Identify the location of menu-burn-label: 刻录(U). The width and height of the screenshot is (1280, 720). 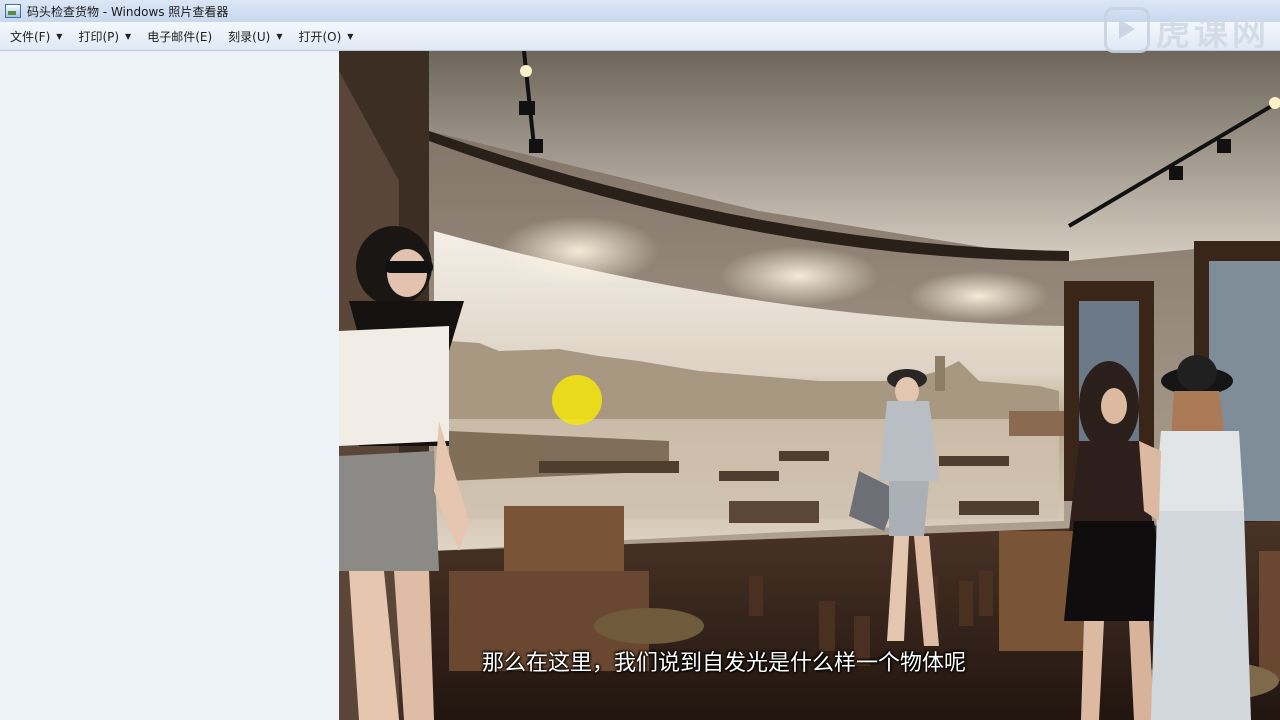
(249, 36).